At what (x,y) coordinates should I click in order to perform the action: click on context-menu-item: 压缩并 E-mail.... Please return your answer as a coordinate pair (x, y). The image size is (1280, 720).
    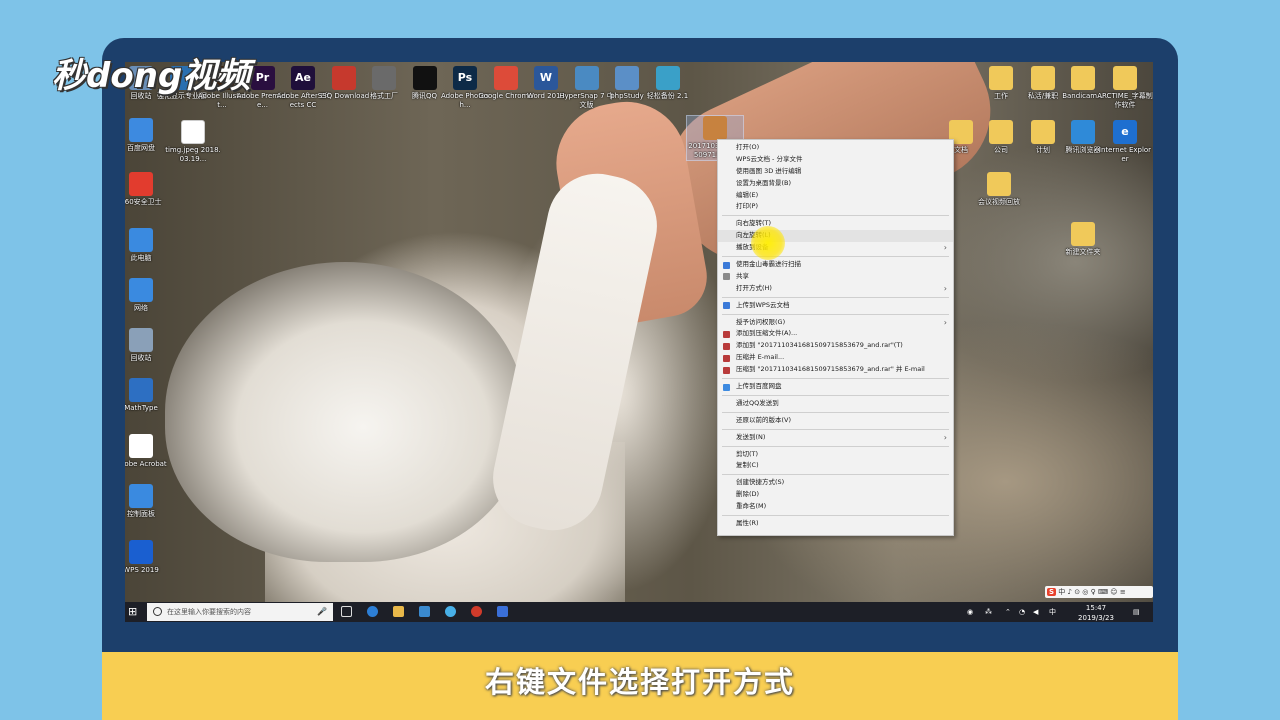
    Looking at the image, I should click on (835, 358).